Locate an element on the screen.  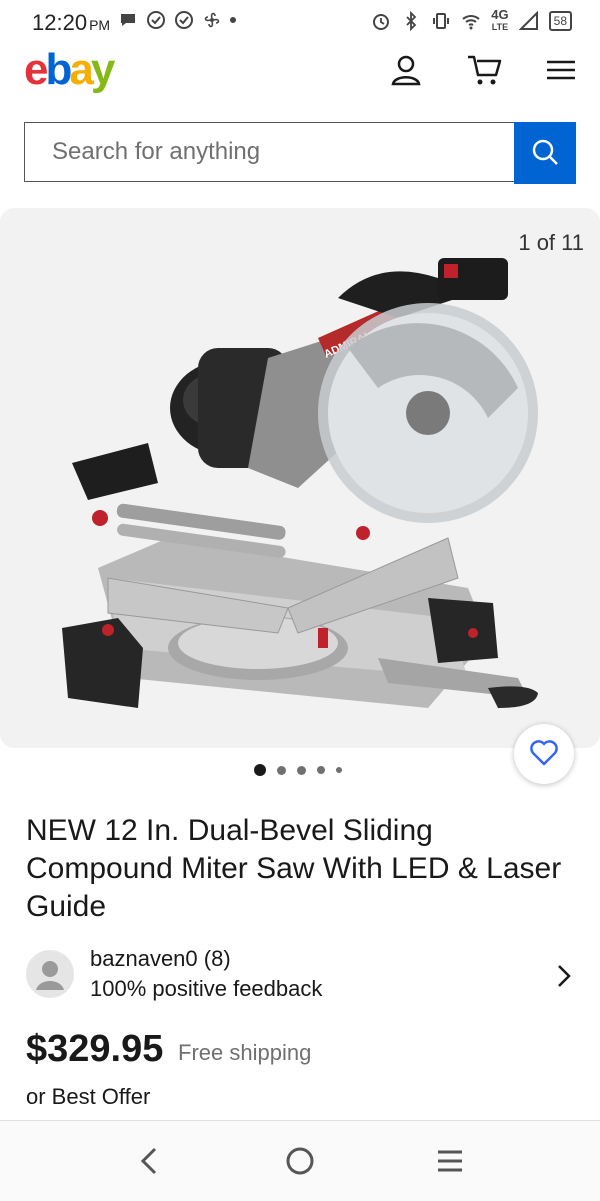
header: ebay is located at coordinates (300, 74).